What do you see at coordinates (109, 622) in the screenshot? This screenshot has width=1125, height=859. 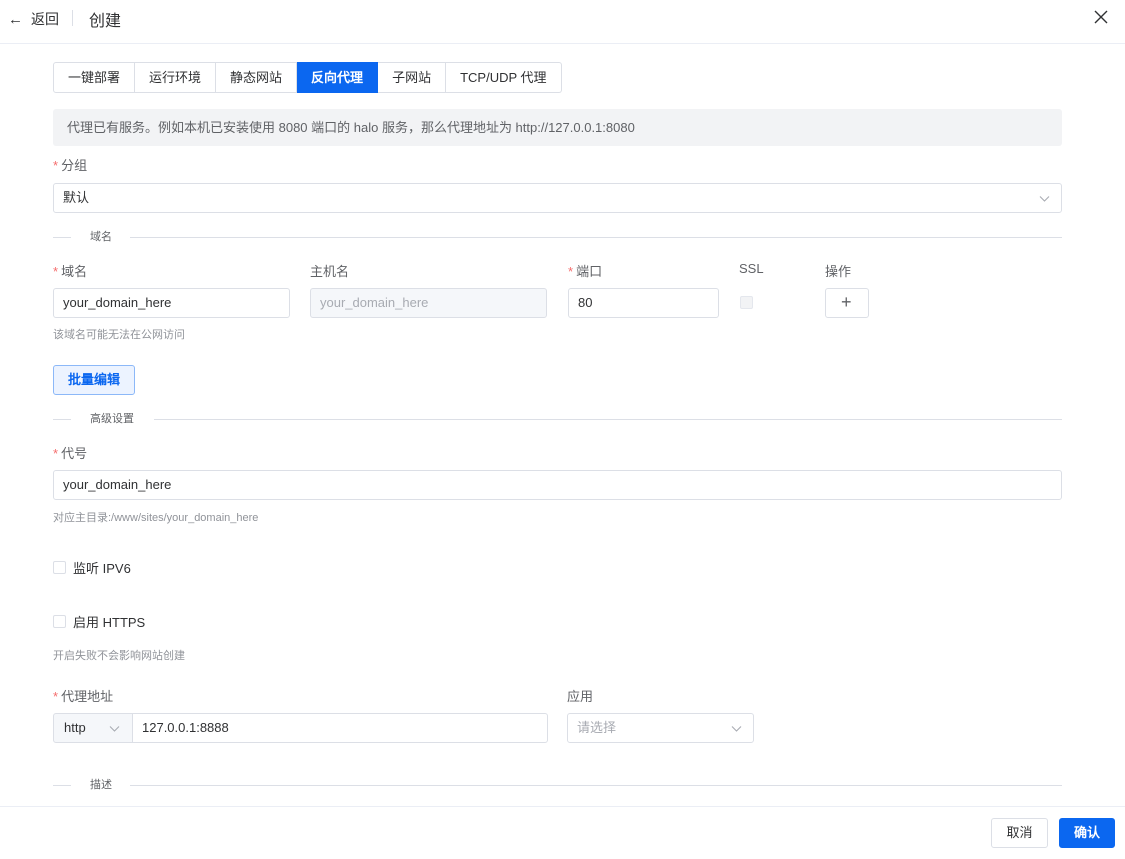 I see `https-label: 启用 HTTPS` at bounding box center [109, 622].